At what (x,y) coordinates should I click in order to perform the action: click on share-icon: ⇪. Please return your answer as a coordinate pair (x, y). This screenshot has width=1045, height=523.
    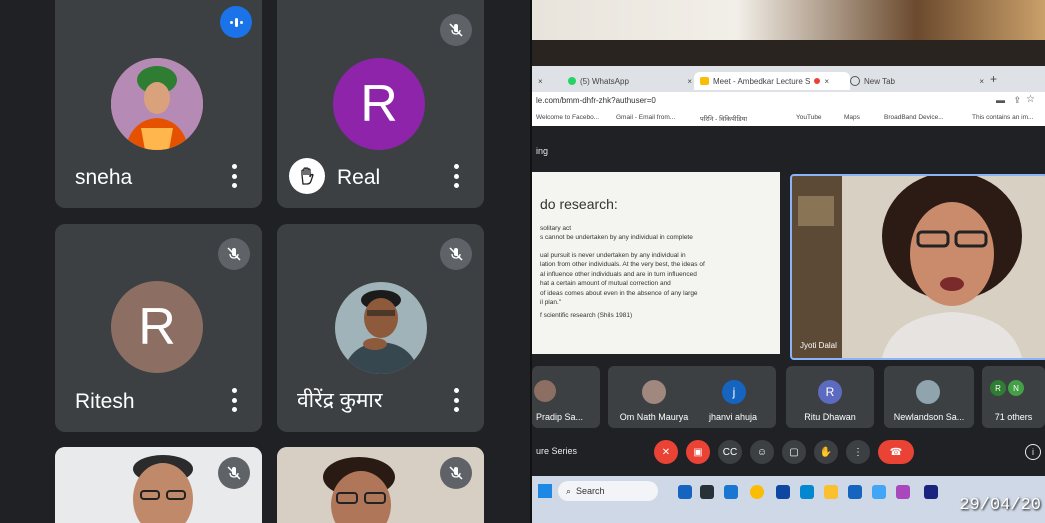
    Looking at the image, I should click on (1017, 100).